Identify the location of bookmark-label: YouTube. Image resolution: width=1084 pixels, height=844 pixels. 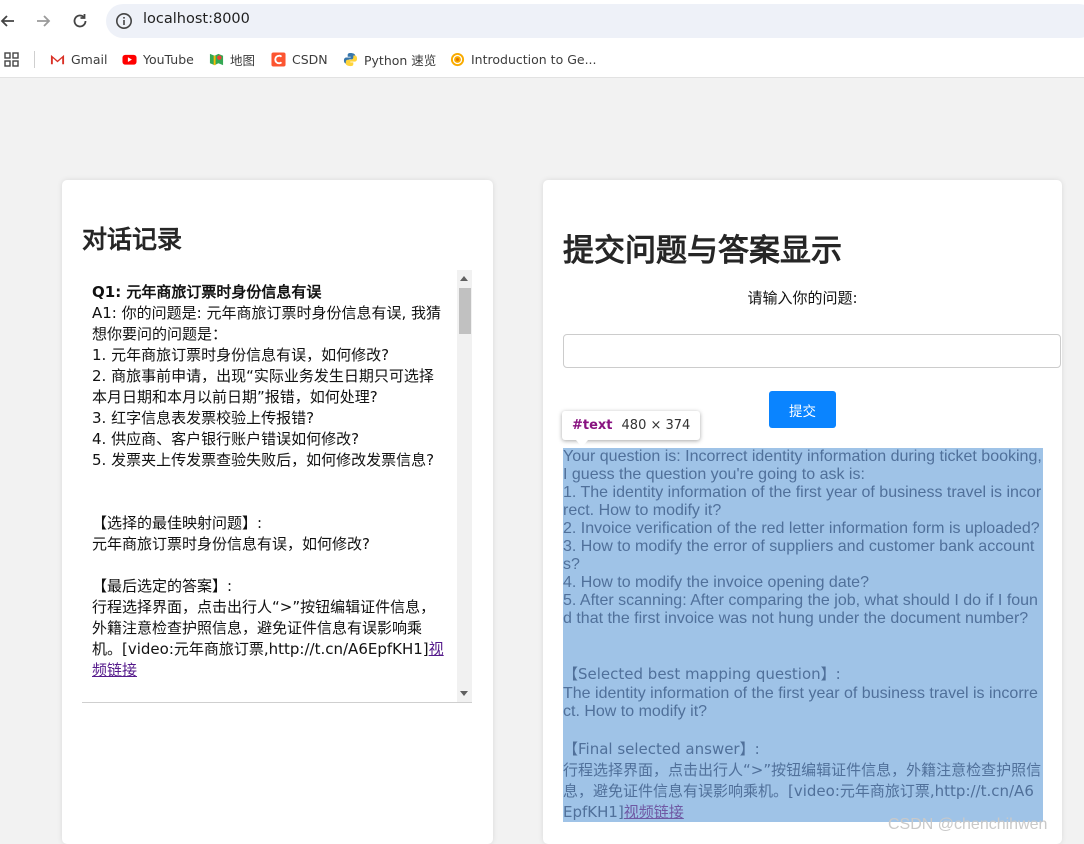
(168, 59).